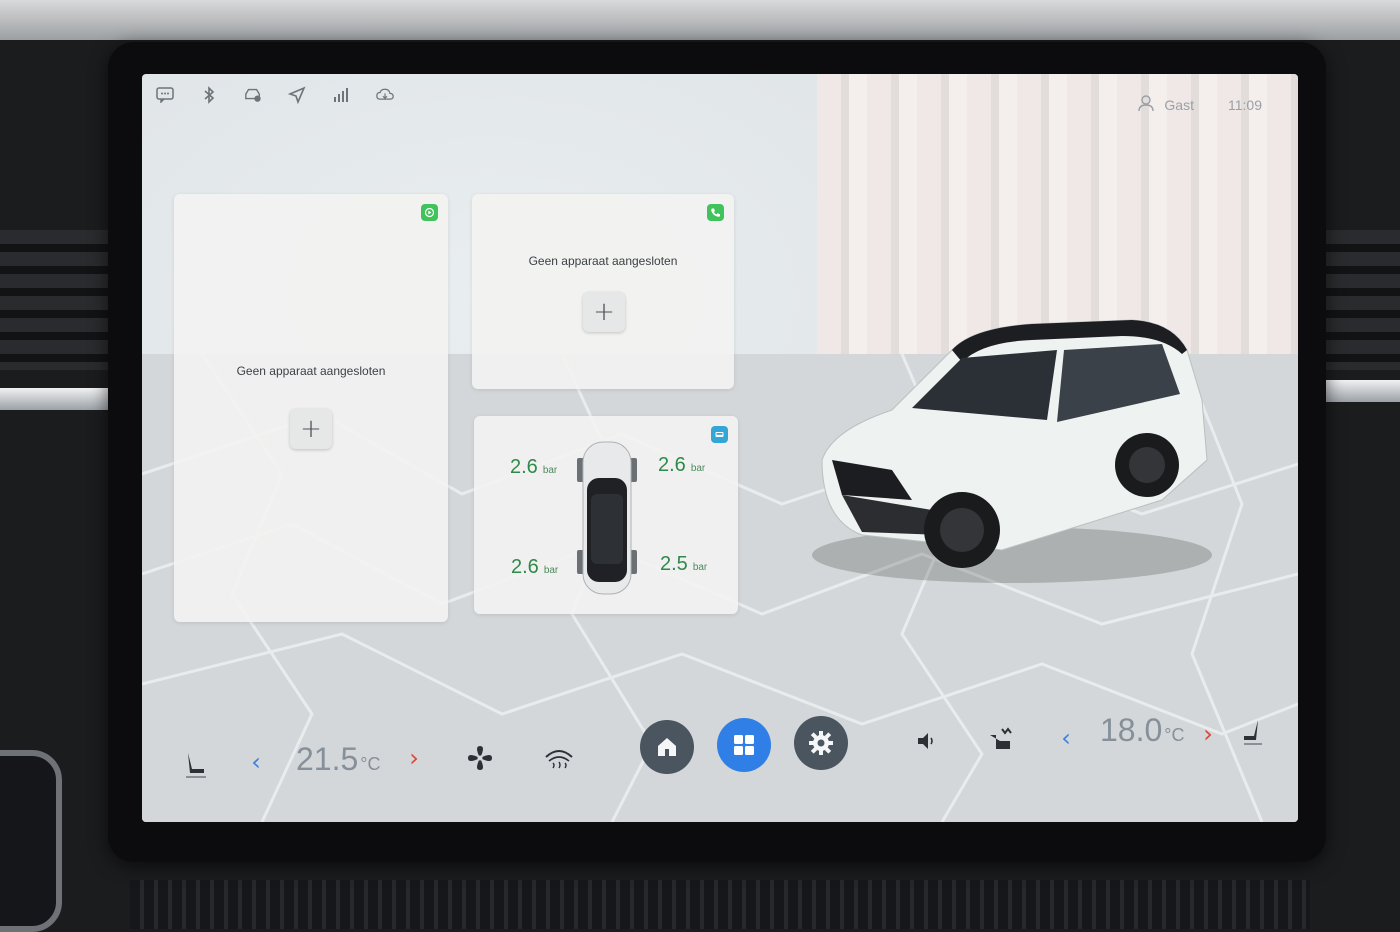 This screenshot has height=932, width=1400. Describe the element at coordinates (700, 567) in the screenshot. I see `tire-rear-right-unit: bar` at that location.